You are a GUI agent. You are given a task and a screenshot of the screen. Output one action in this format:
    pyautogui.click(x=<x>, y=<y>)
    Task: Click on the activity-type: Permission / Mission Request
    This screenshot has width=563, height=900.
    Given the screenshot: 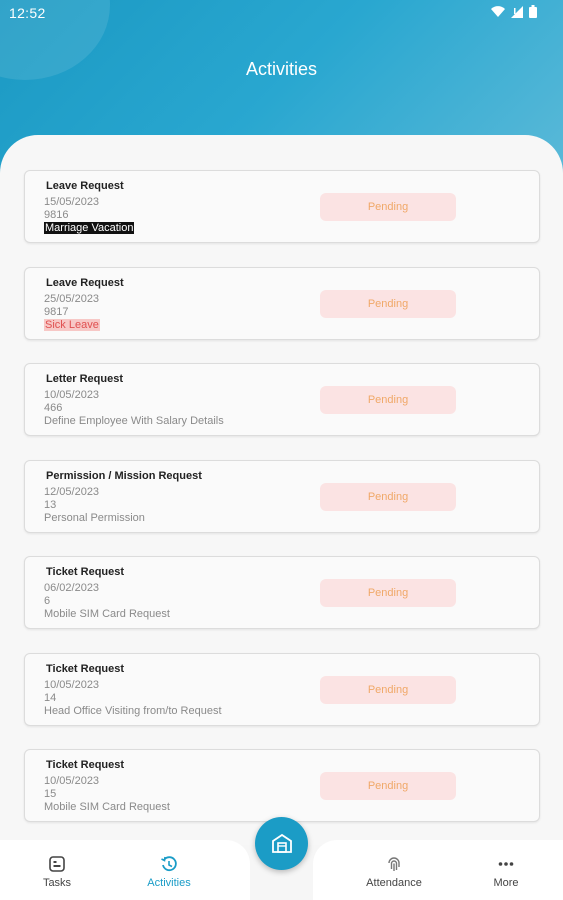 What is the action you would take?
    pyautogui.click(x=124, y=475)
    